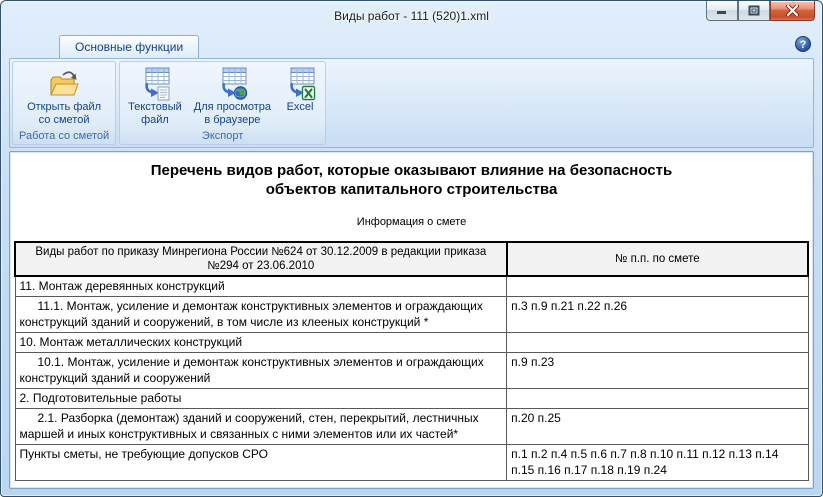 This screenshot has height=497, width=823. Describe the element at coordinates (657, 259) in the screenshot. I see `header-item-numbers: № п.п. по смете` at that location.